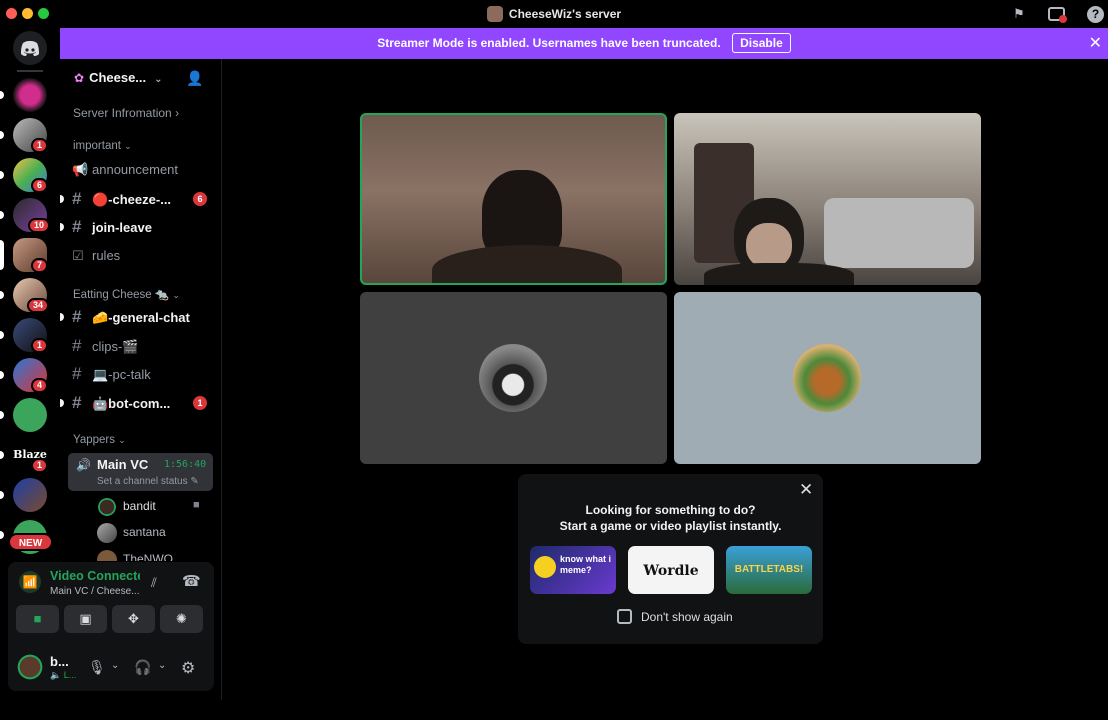 This screenshot has height=720, width=1108. I want to click on discord-logo-icon, so click(30, 48).